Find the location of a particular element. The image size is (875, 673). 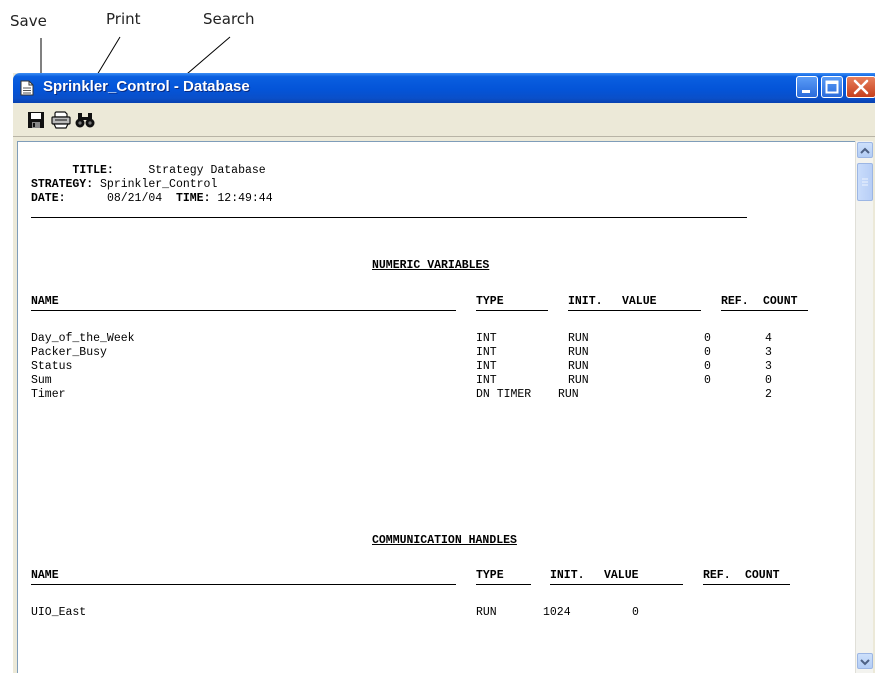

scroll-up-button is located at coordinates (865, 150).